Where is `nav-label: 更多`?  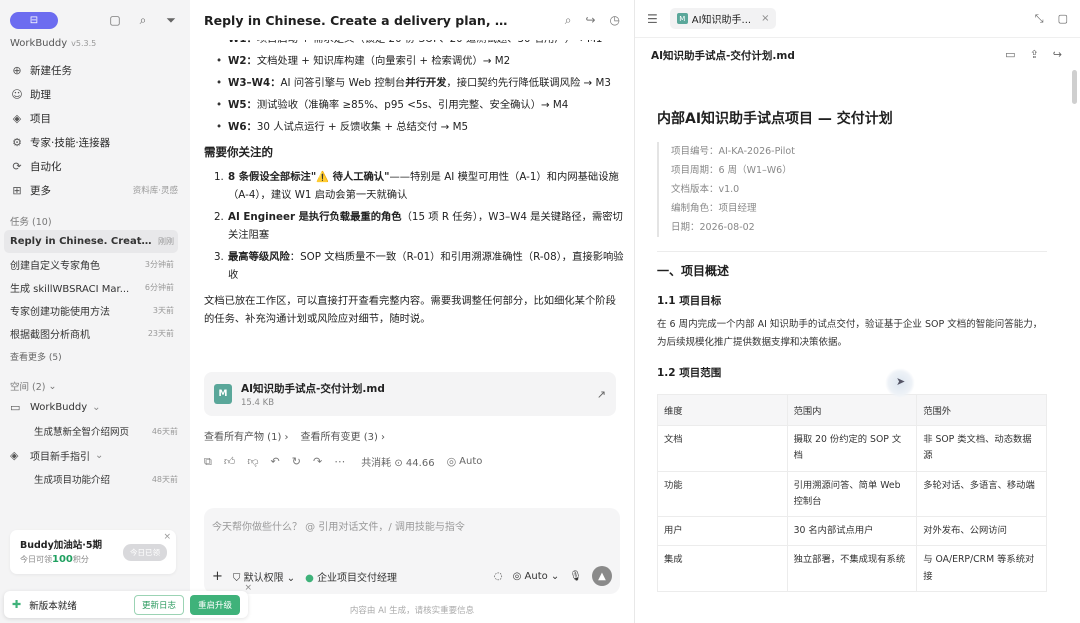 nav-label: 更多 is located at coordinates (40, 190).